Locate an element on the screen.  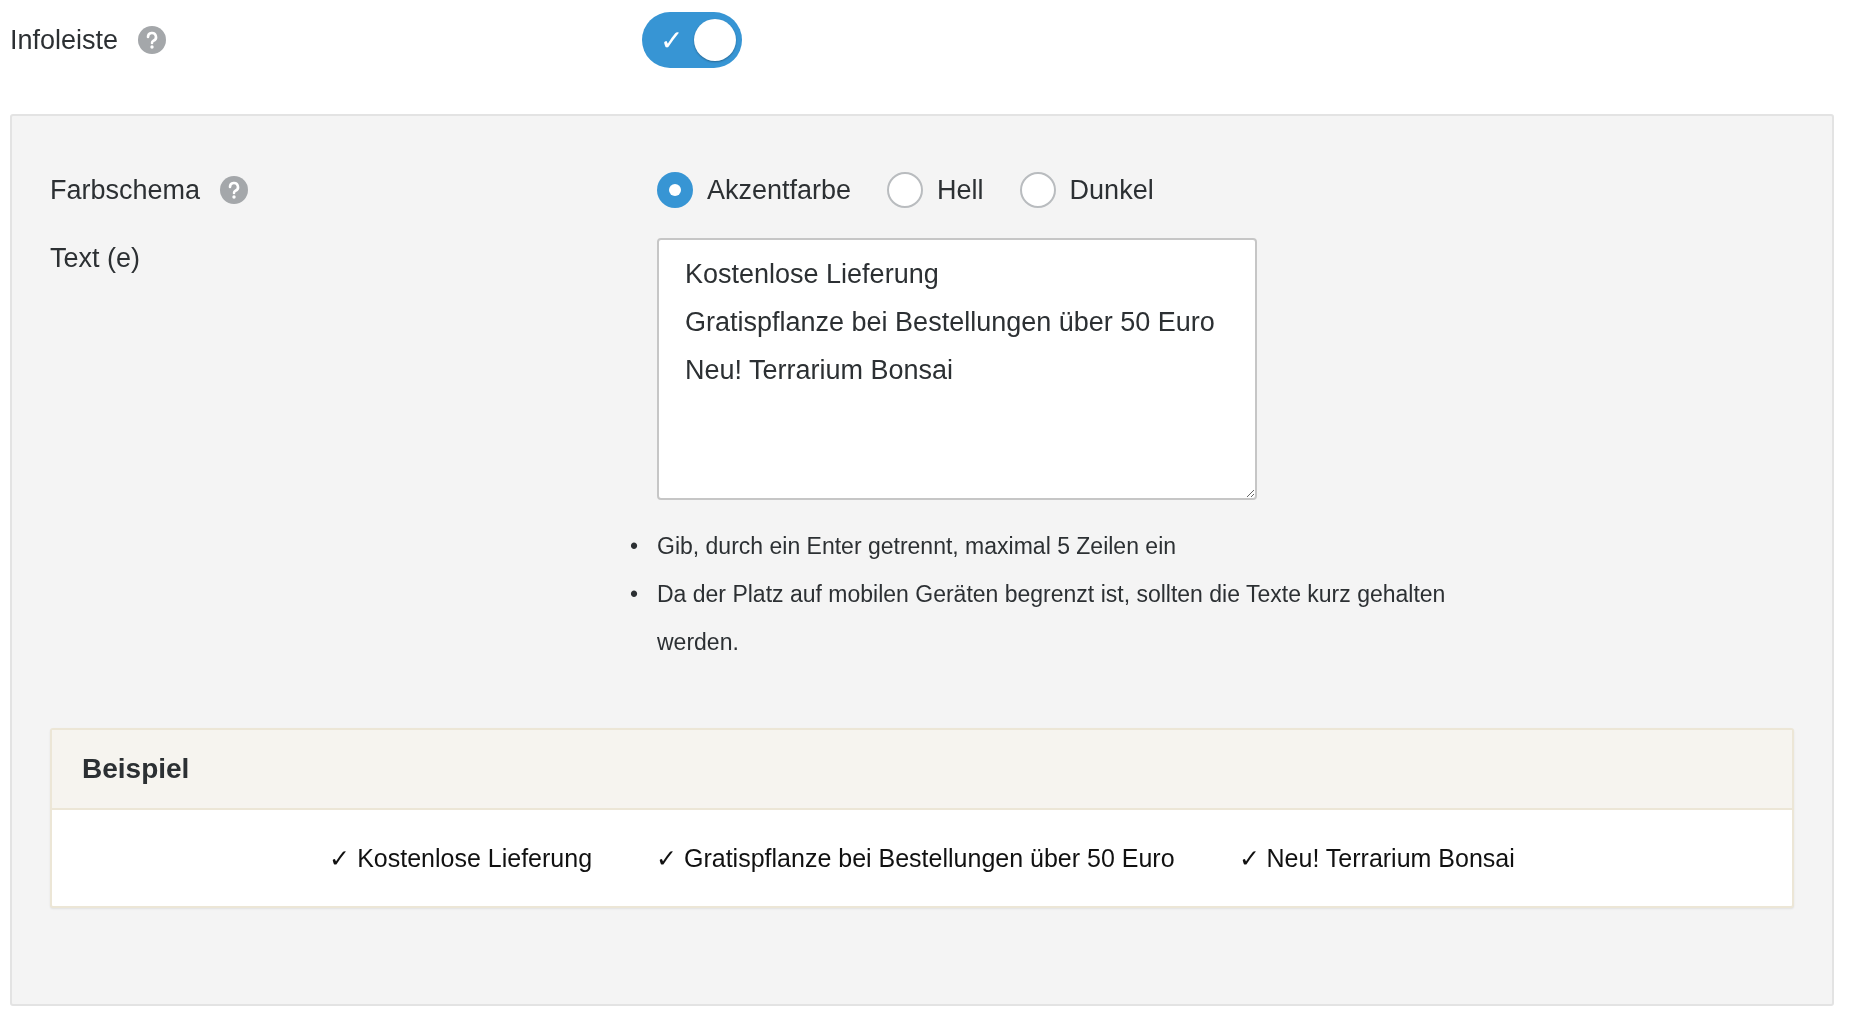
radio-option: Akzentfarbe is located at coordinates (754, 190).